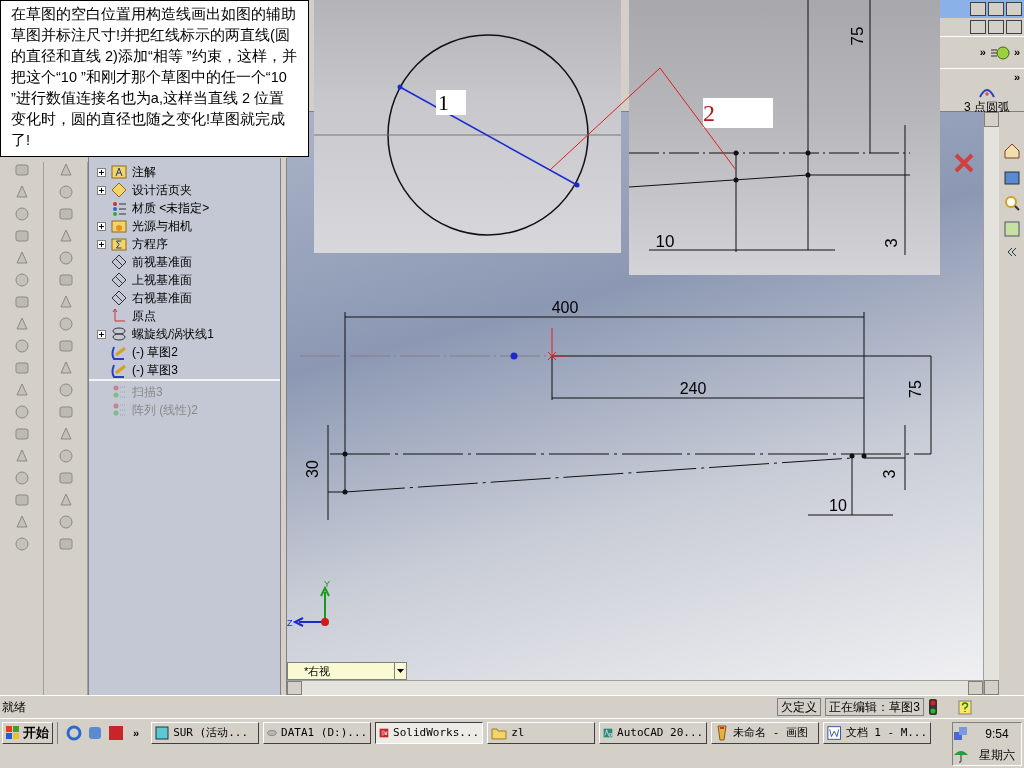  Describe the element at coordinates (283, 426) in the screenshot. I see `panel-splitter` at that location.